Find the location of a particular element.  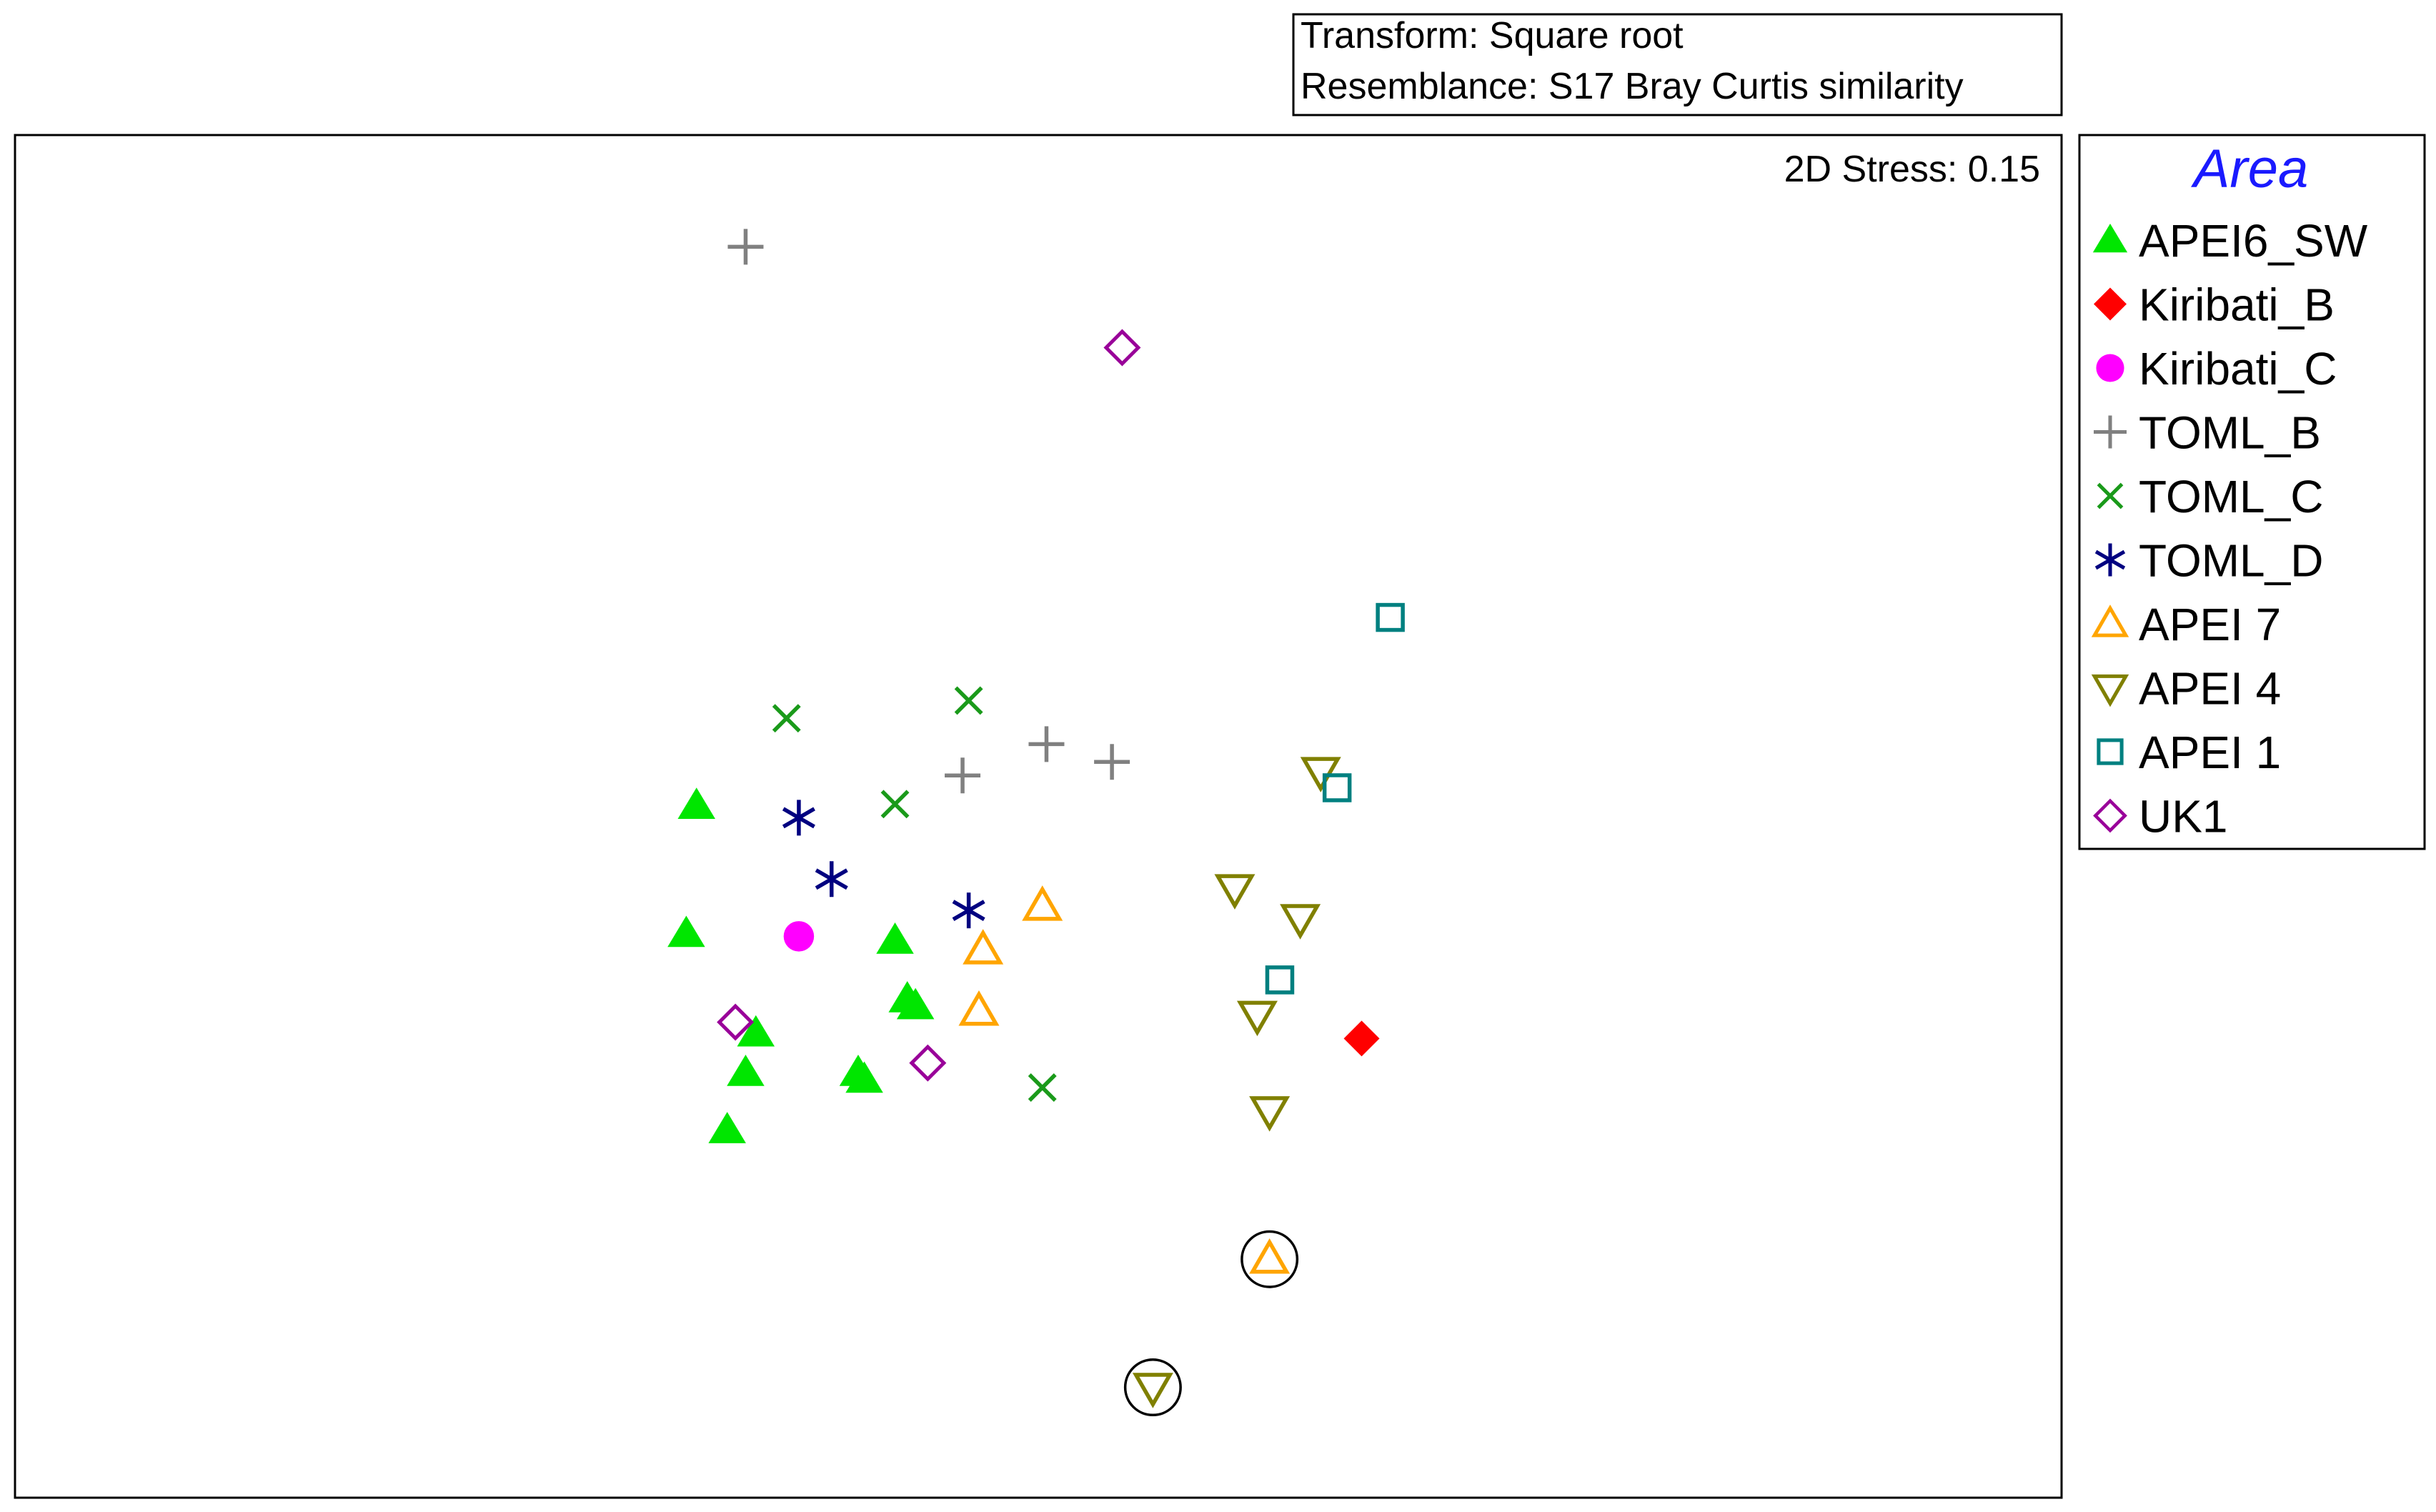

legend-label-toml-c: TOML_C is located at coordinates (2231, 496).